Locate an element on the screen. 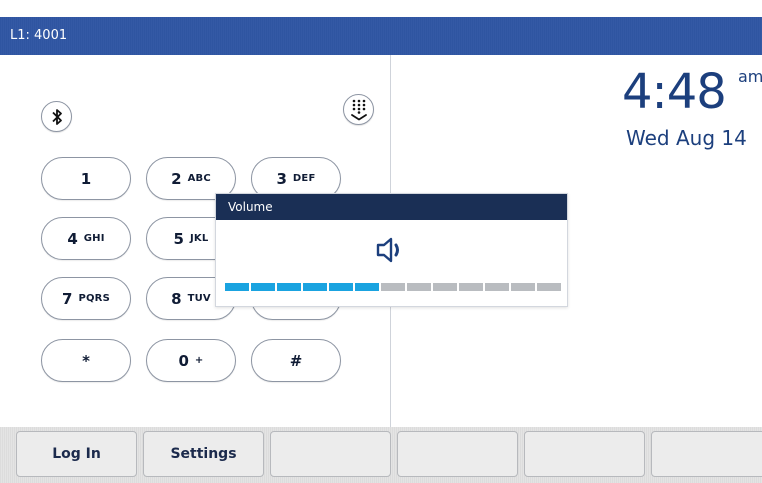 The height and width of the screenshot is (483, 762). dialpad-key-7: 7 PQRS is located at coordinates (86, 298).